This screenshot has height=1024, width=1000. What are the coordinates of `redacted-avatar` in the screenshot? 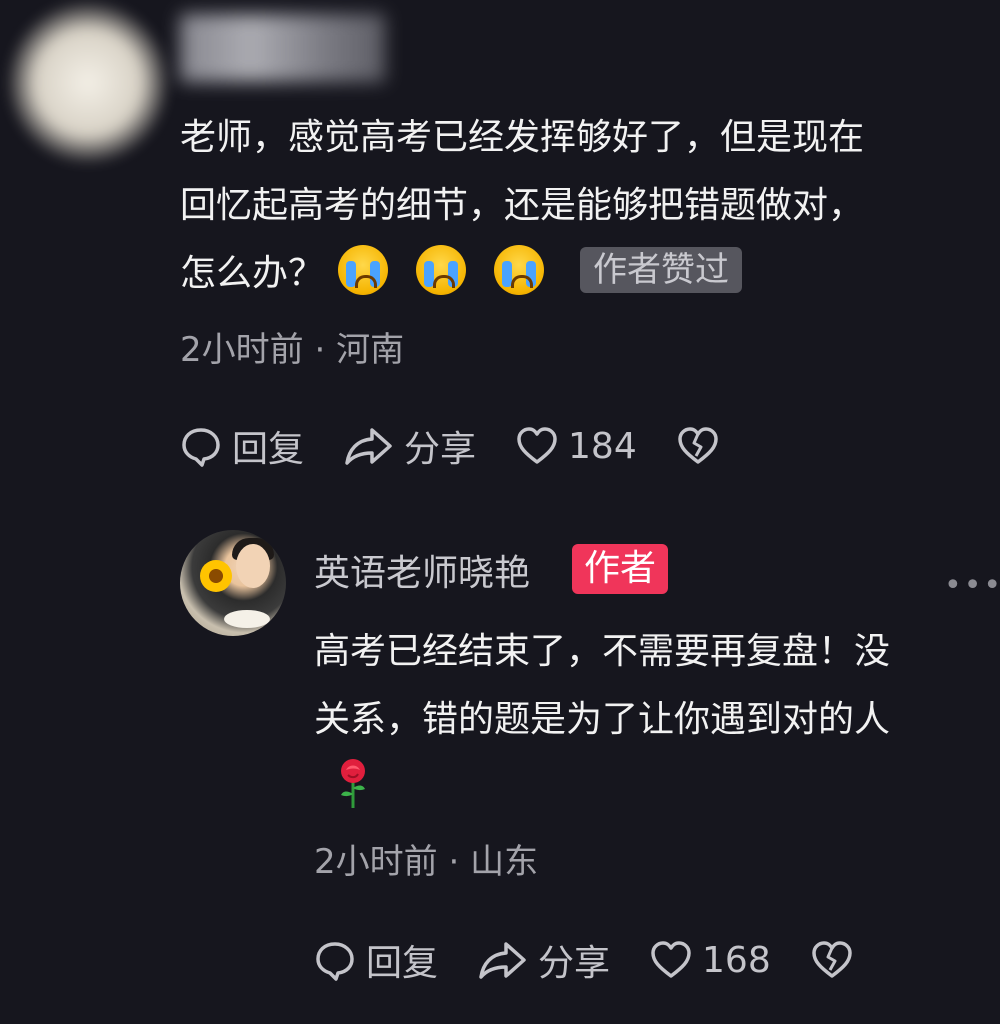 It's located at (88, 82).